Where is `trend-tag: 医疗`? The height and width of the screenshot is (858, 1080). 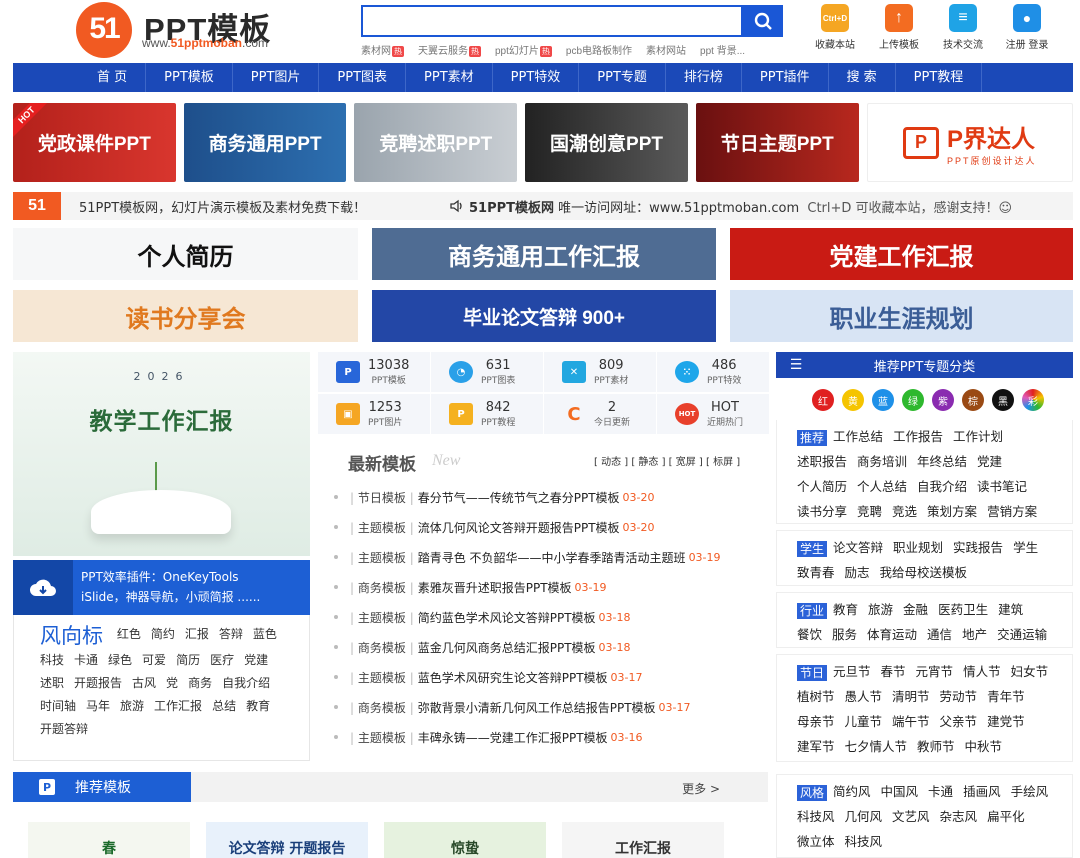
trend-tag: 医疗 is located at coordinates (222, 660).